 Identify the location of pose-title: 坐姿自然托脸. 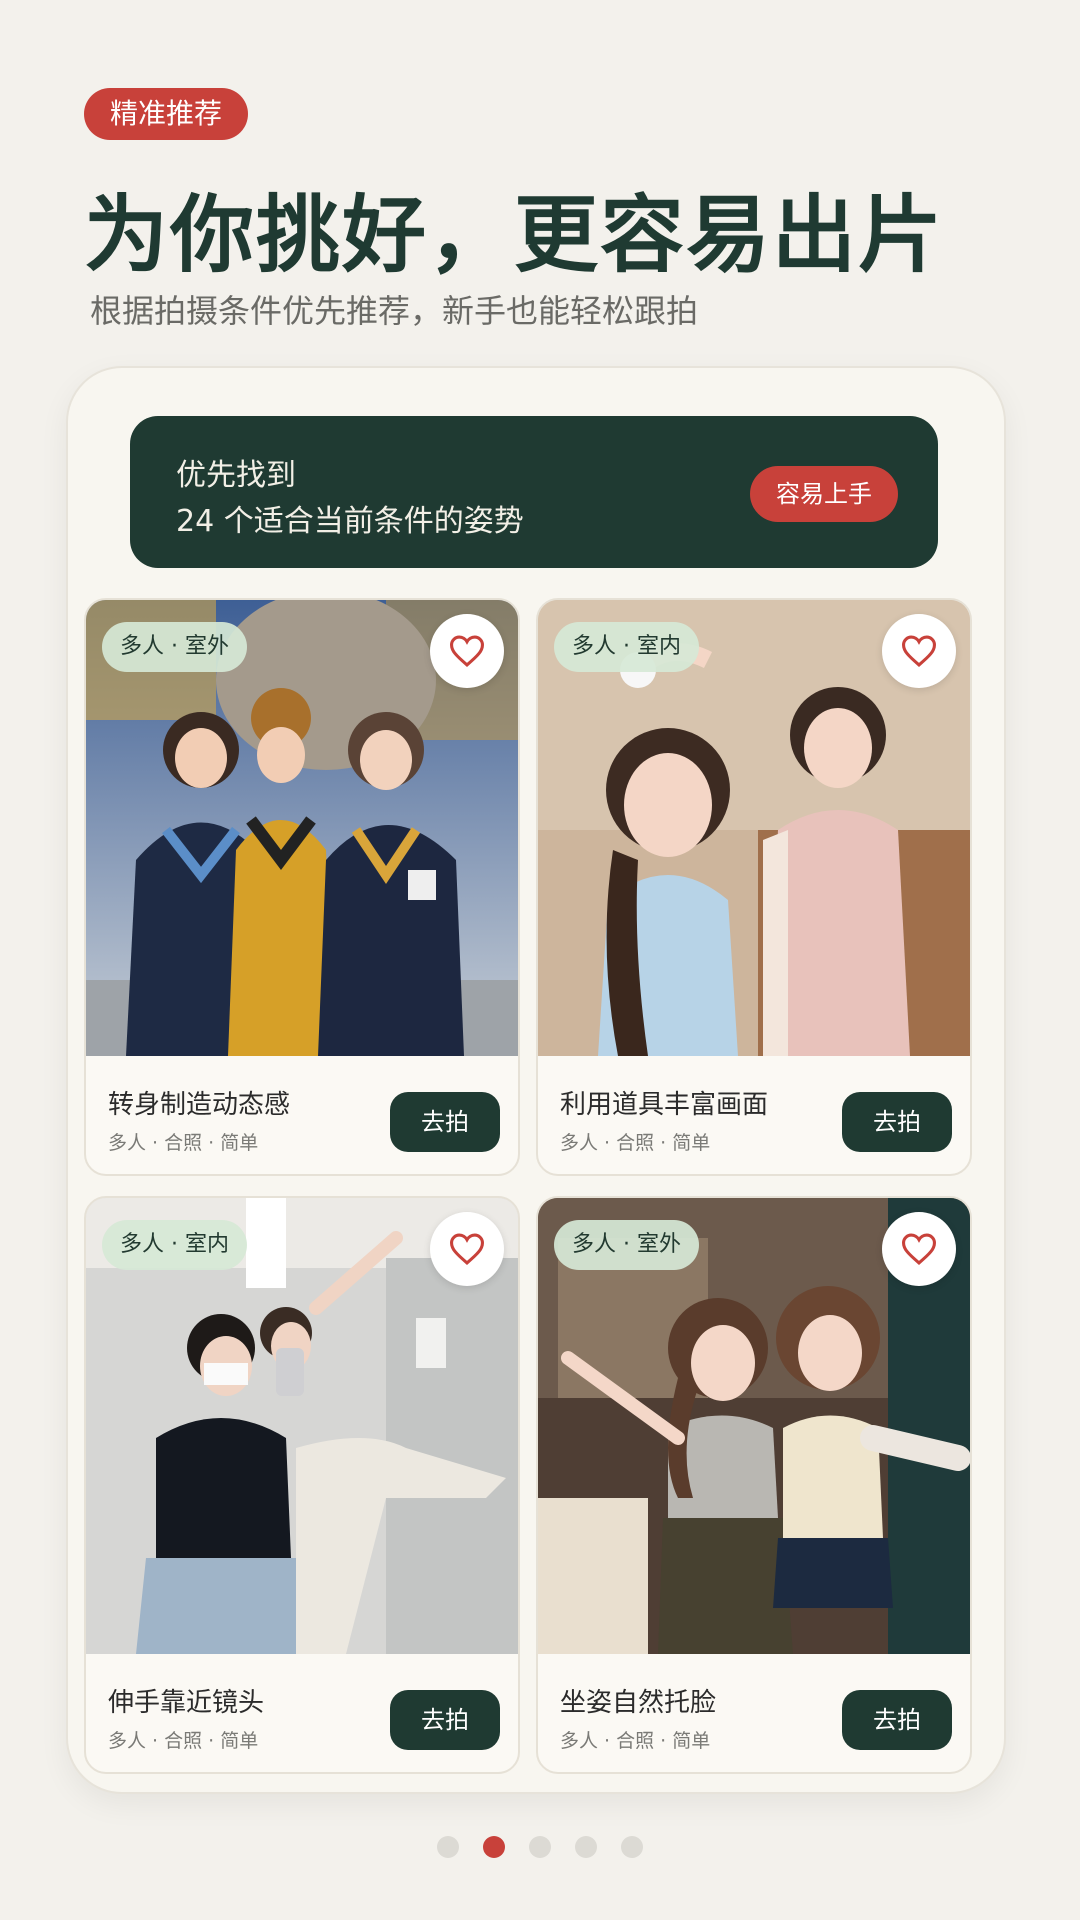
(638, 1703).